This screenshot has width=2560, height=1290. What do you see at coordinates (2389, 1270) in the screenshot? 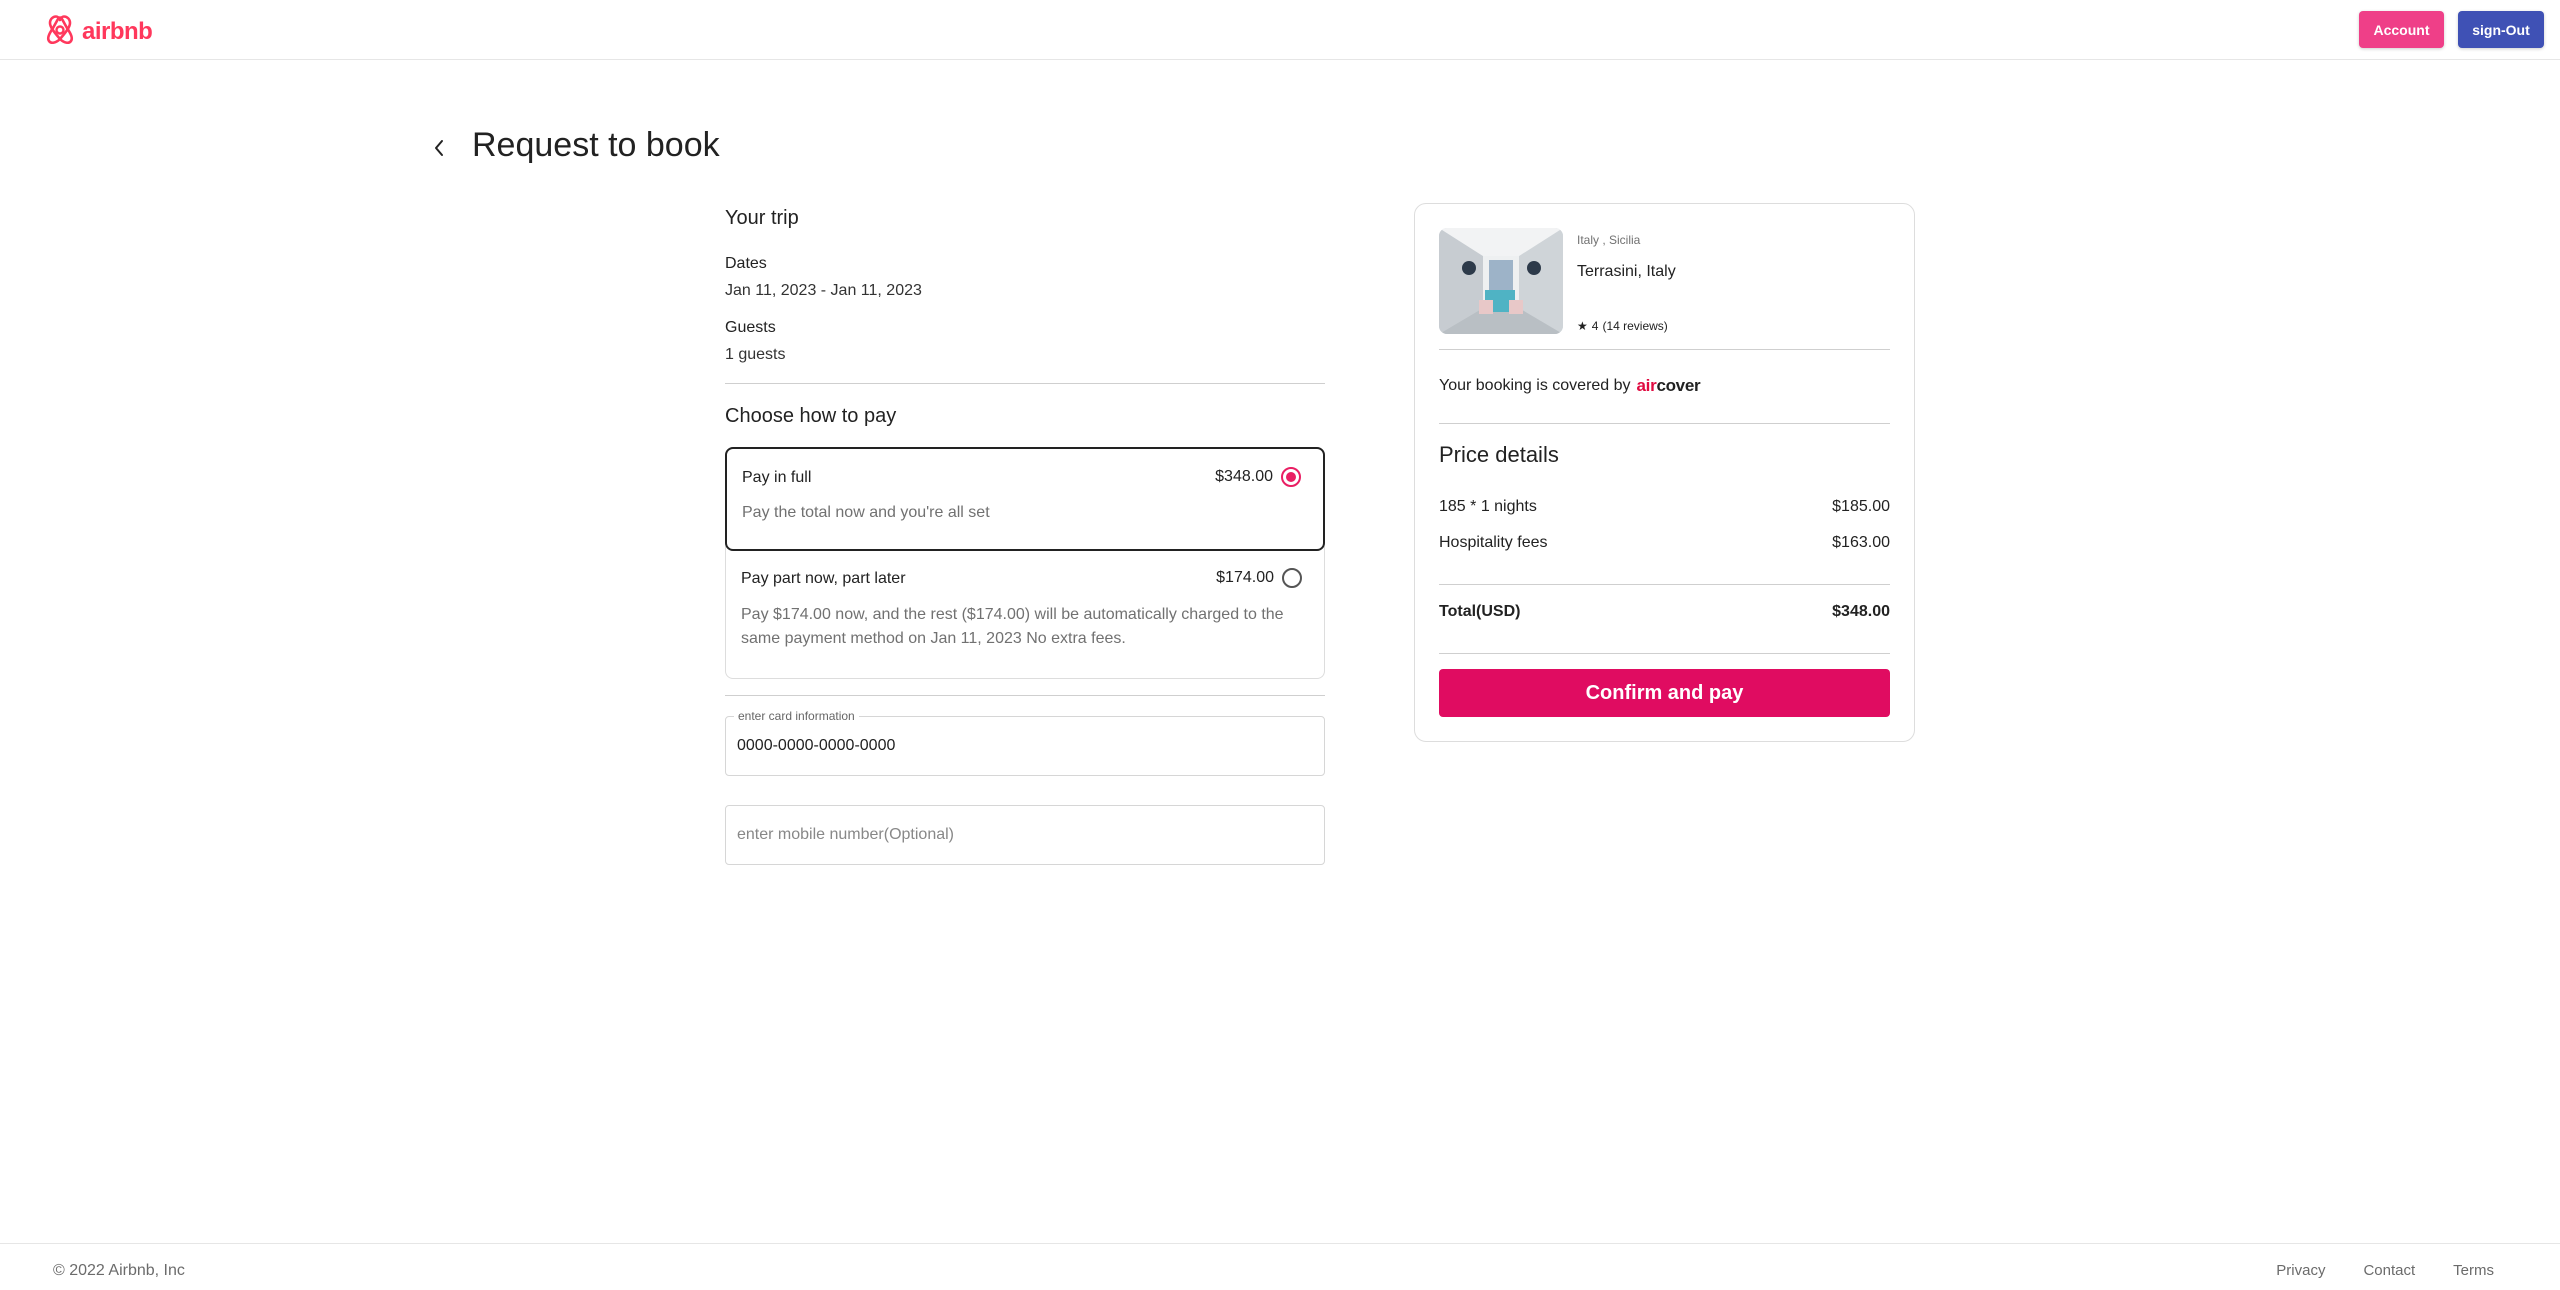
I see `contact-link: Contact` at bounding box center [2389, 1270].